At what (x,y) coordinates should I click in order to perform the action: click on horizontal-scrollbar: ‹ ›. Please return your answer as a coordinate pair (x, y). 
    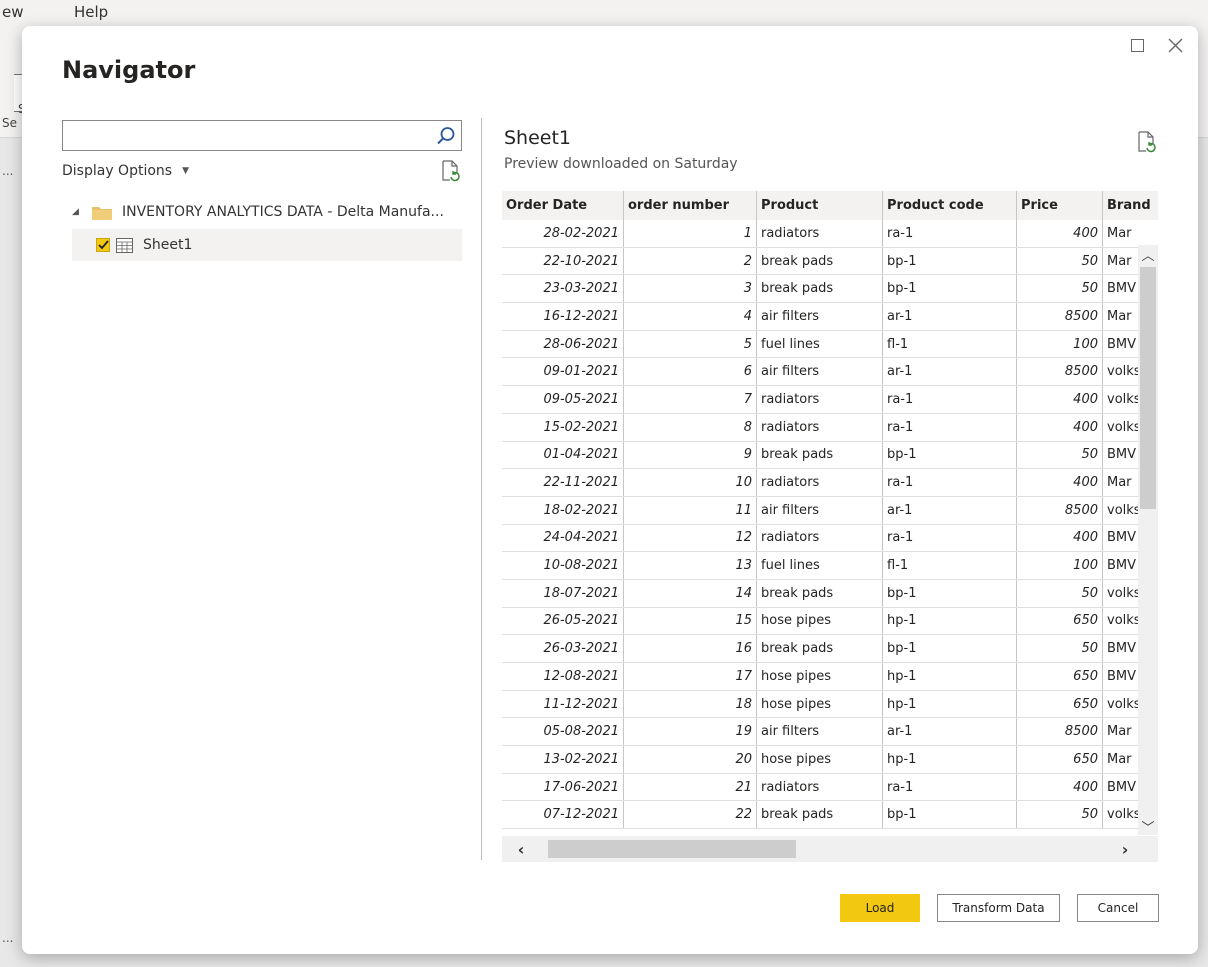
    Looking at the image, I should click on (830, 849).